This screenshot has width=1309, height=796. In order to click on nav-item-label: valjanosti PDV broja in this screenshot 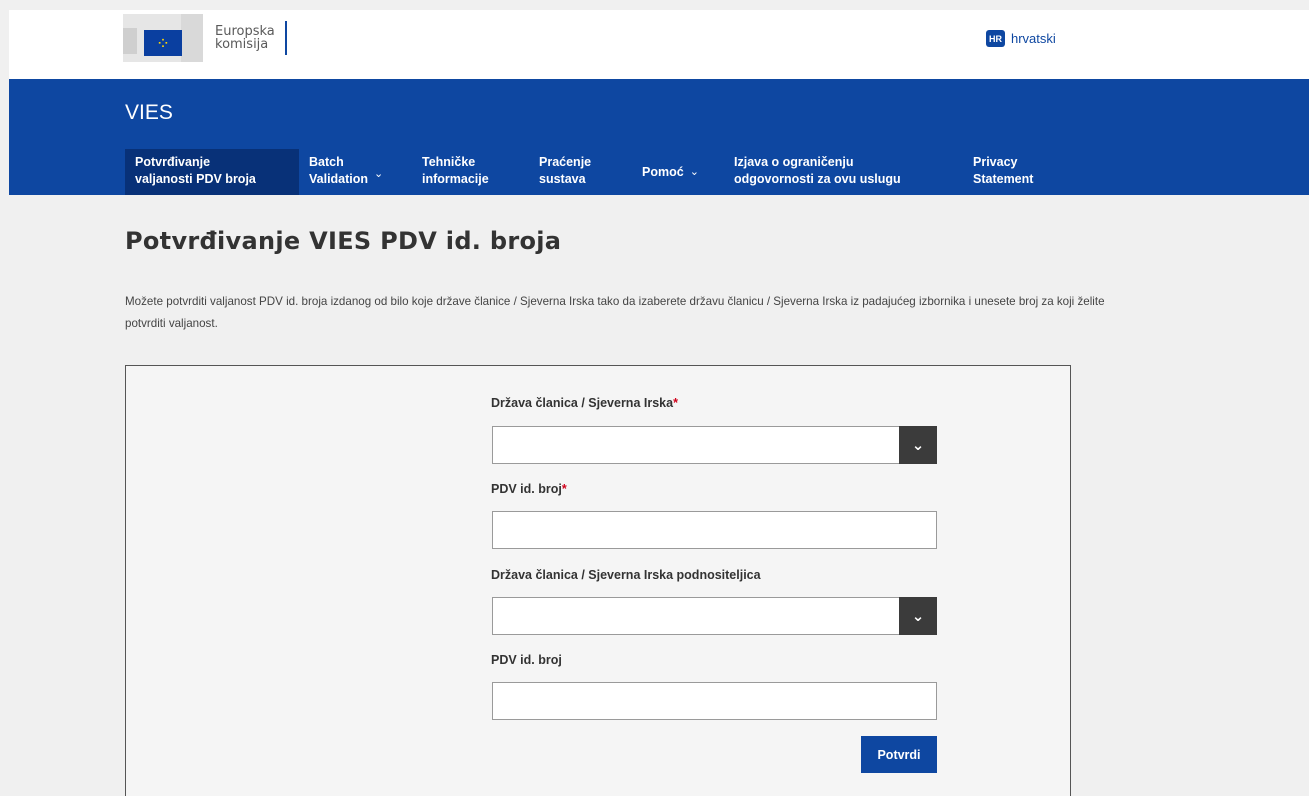, I will do `click(195, 179)`.